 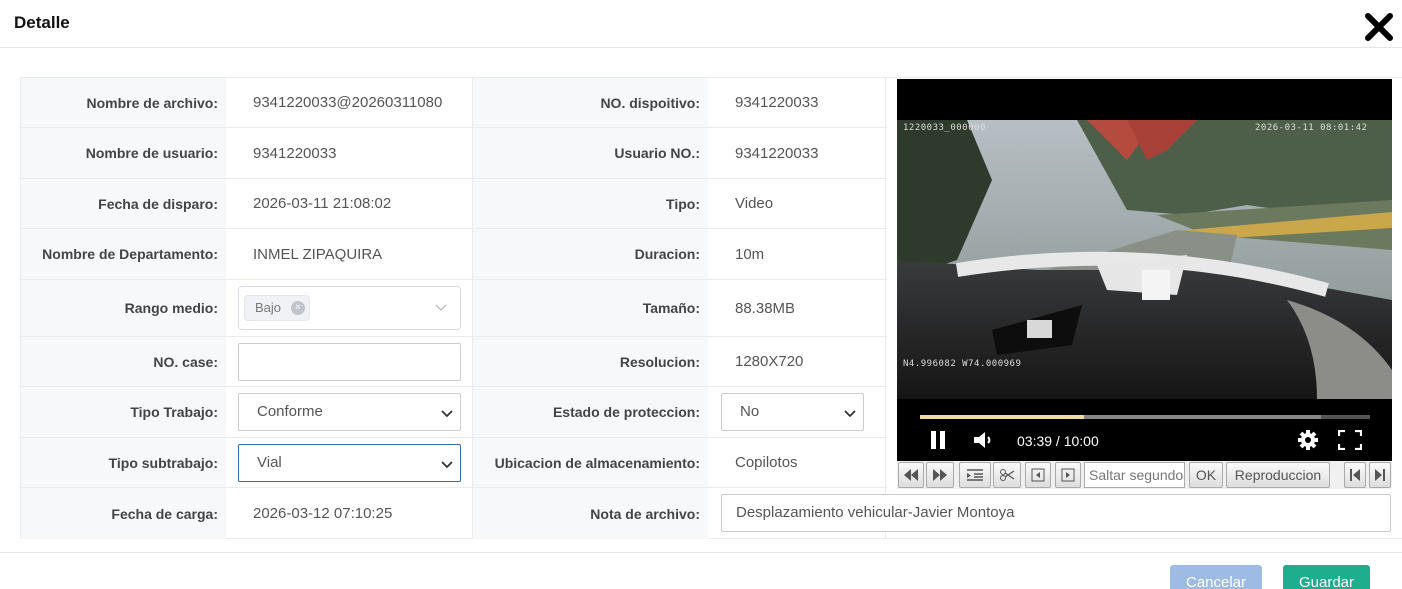 I want to click on resolution-value: 1280X720, so click(x=769, y=361).